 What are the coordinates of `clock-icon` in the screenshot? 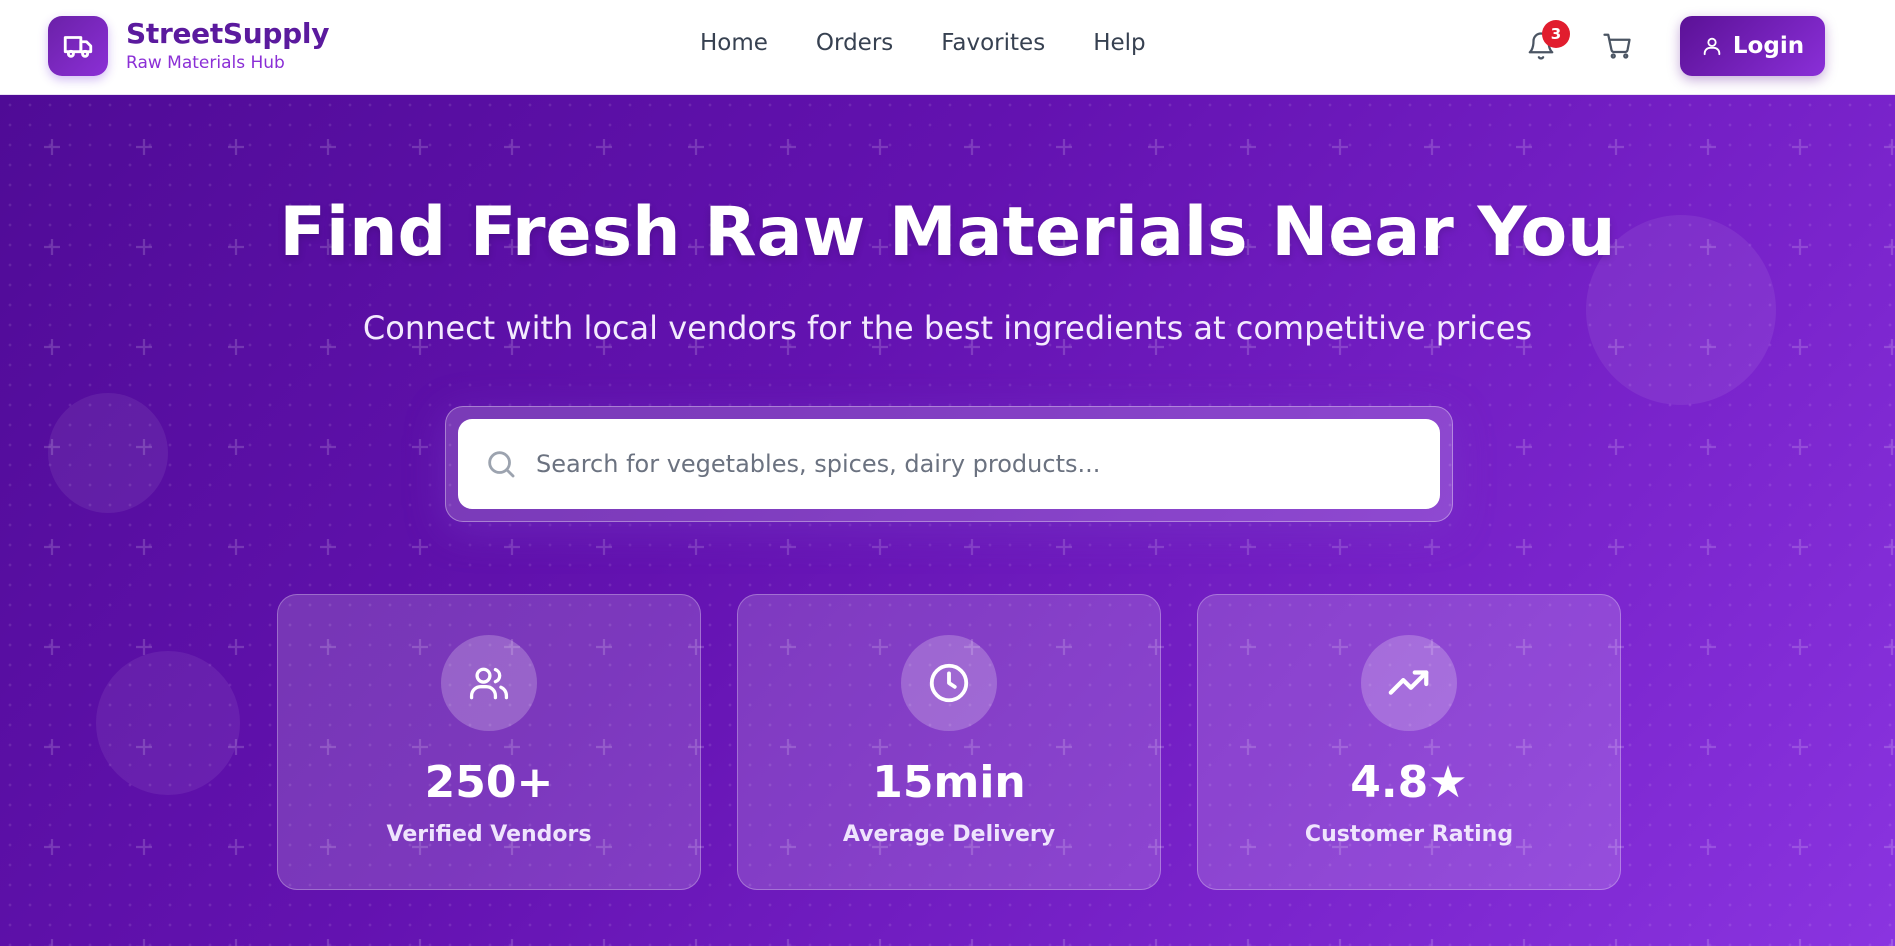 It's located at (949, 683).